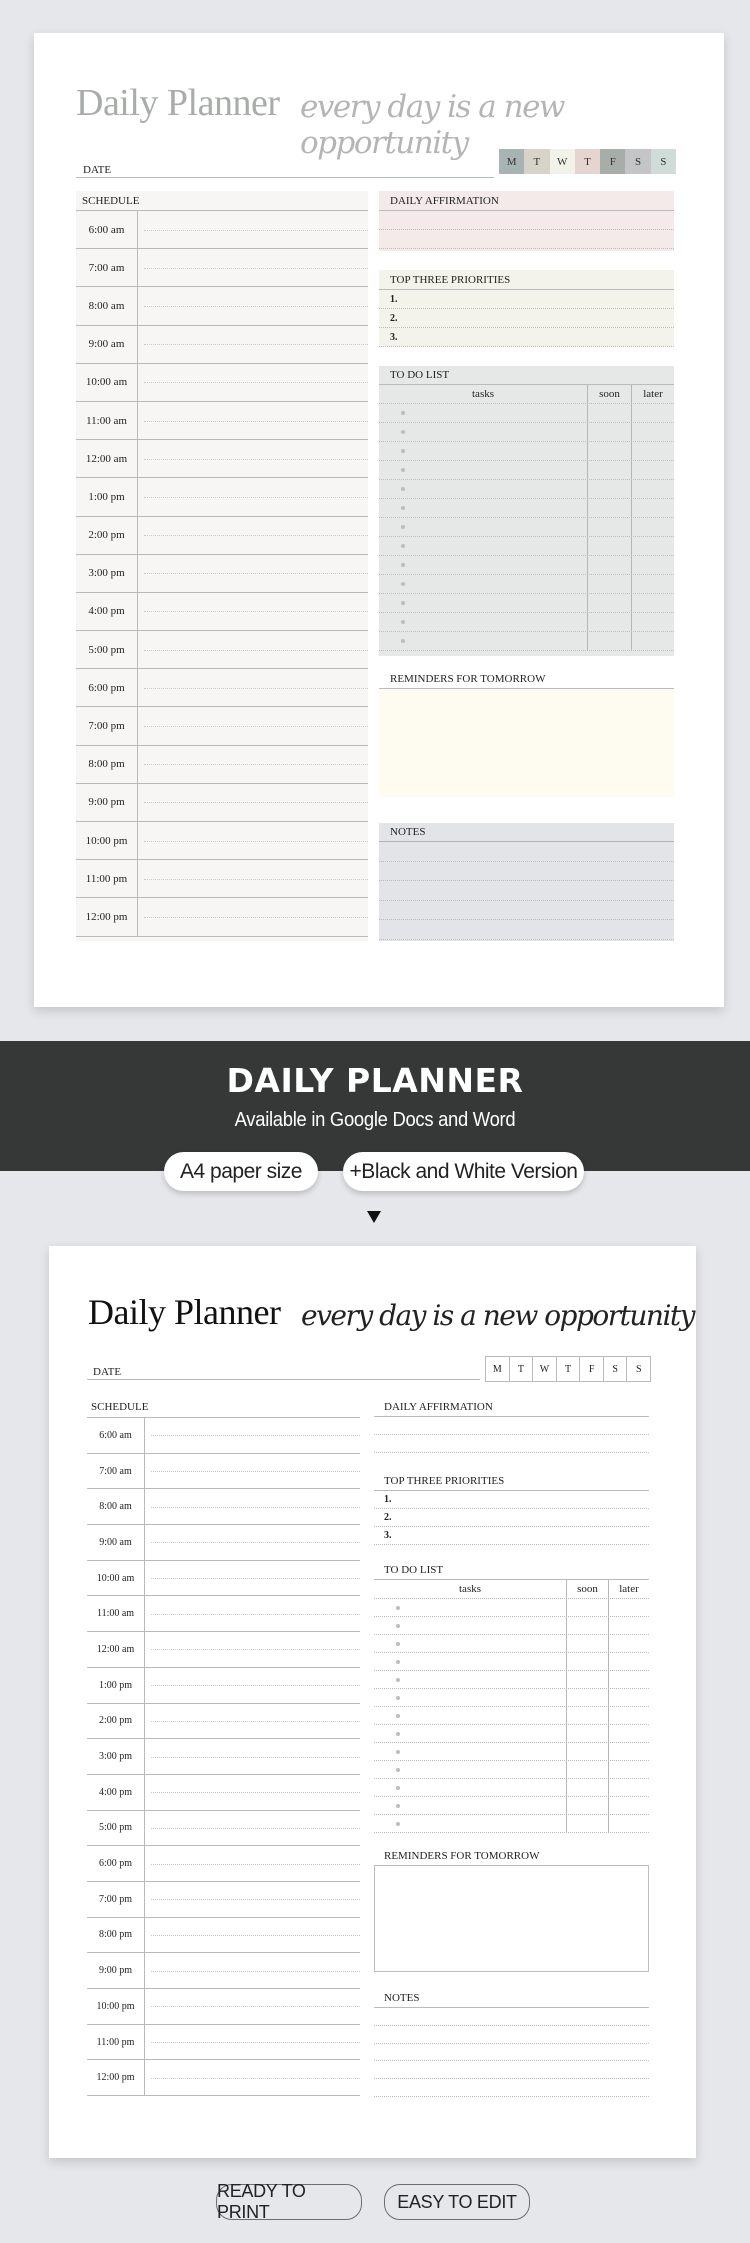  Describe the element at coordinates (511, 1500) in the screenshot. I see `priority-item: 1.` at that location.